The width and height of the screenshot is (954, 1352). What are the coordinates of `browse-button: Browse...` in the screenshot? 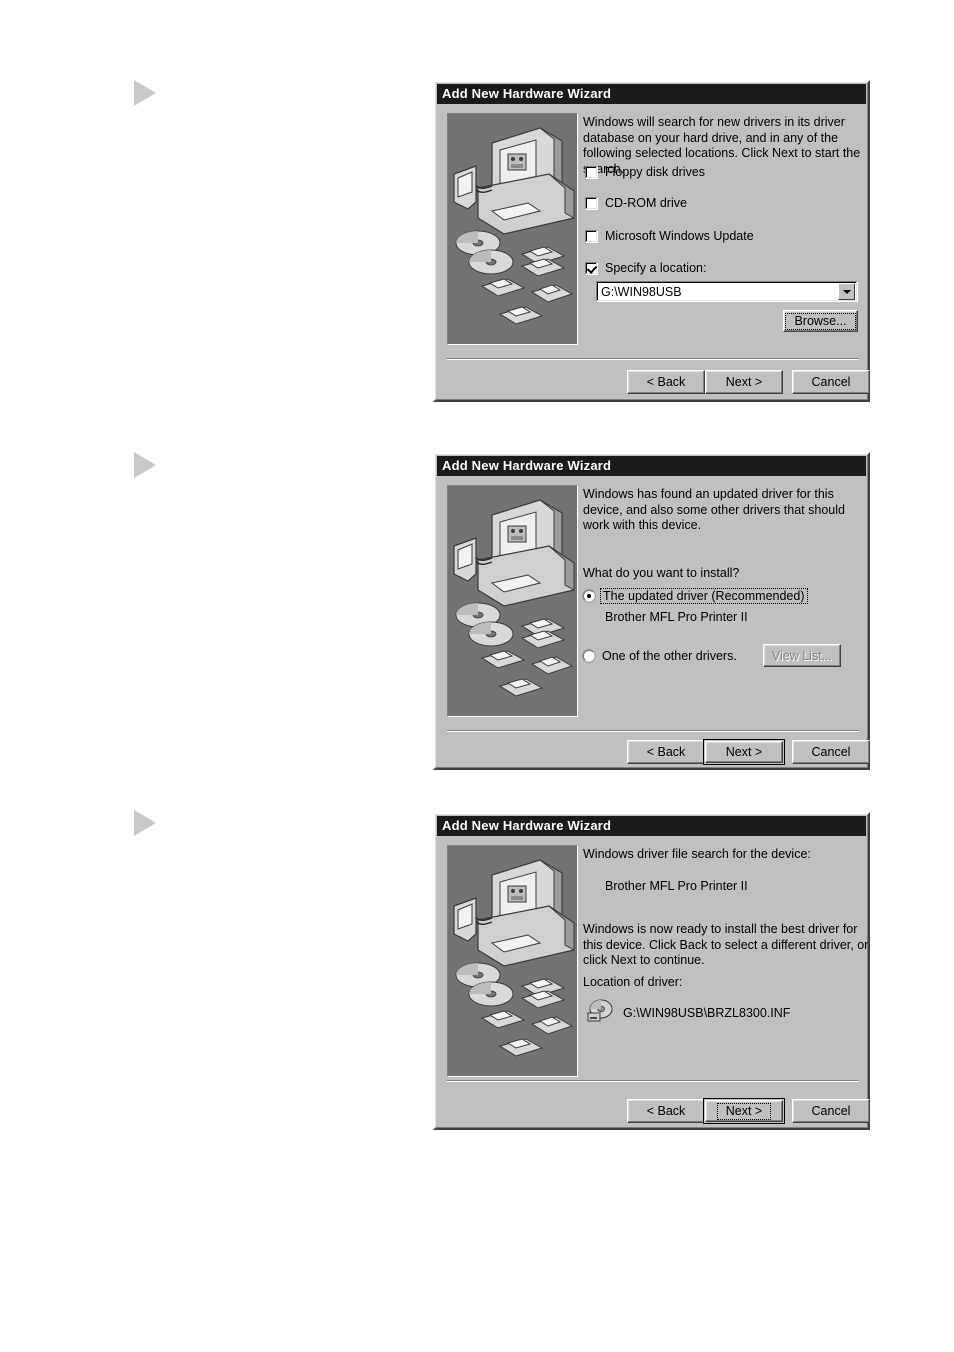 It's located at (820, 321).